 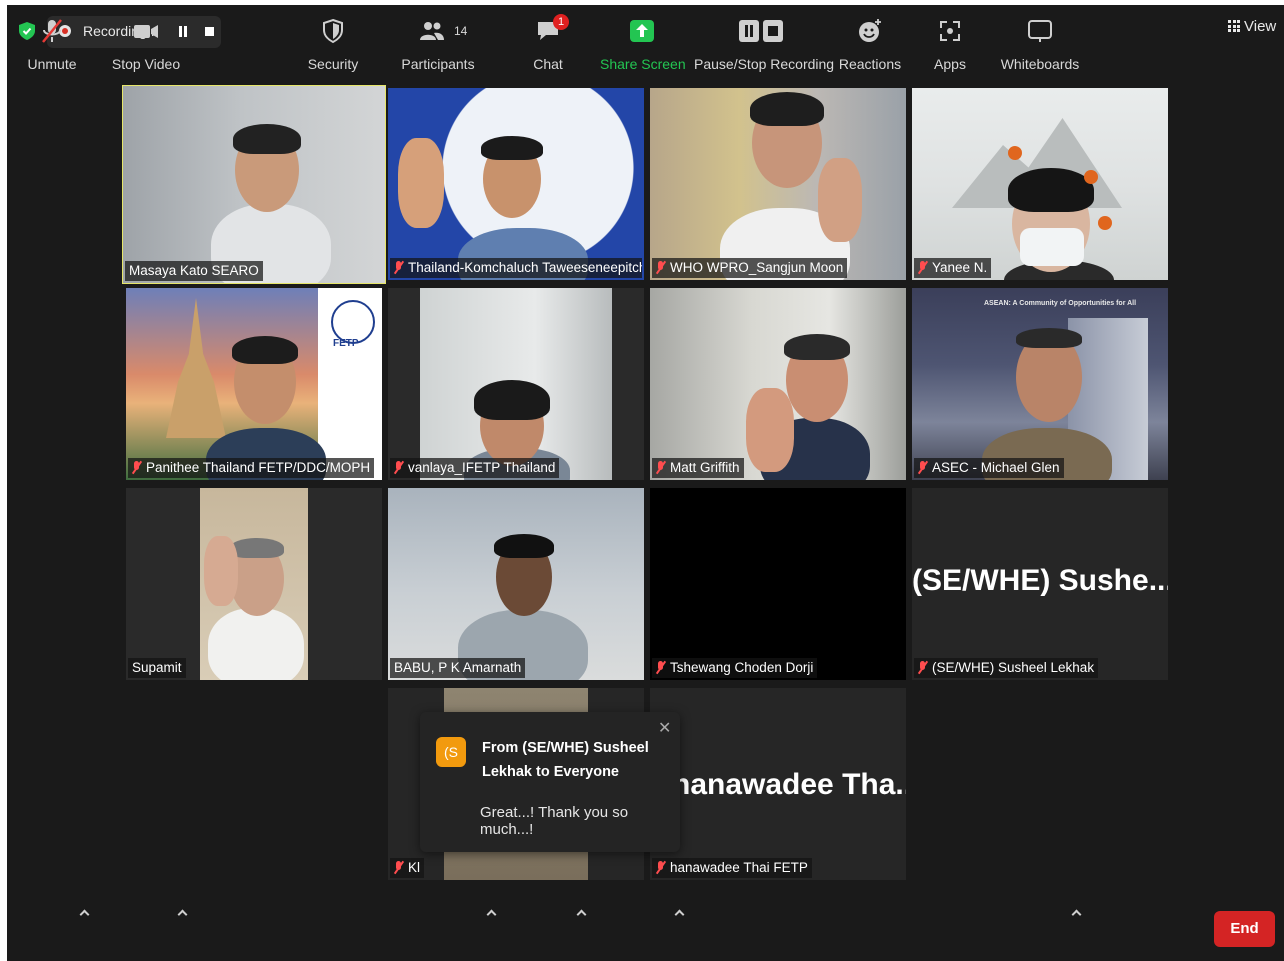 What do you see at coordinates (52, 64) in the screenshot?
I see `unmute-label: Unmute` at bounding box center [52, 64].